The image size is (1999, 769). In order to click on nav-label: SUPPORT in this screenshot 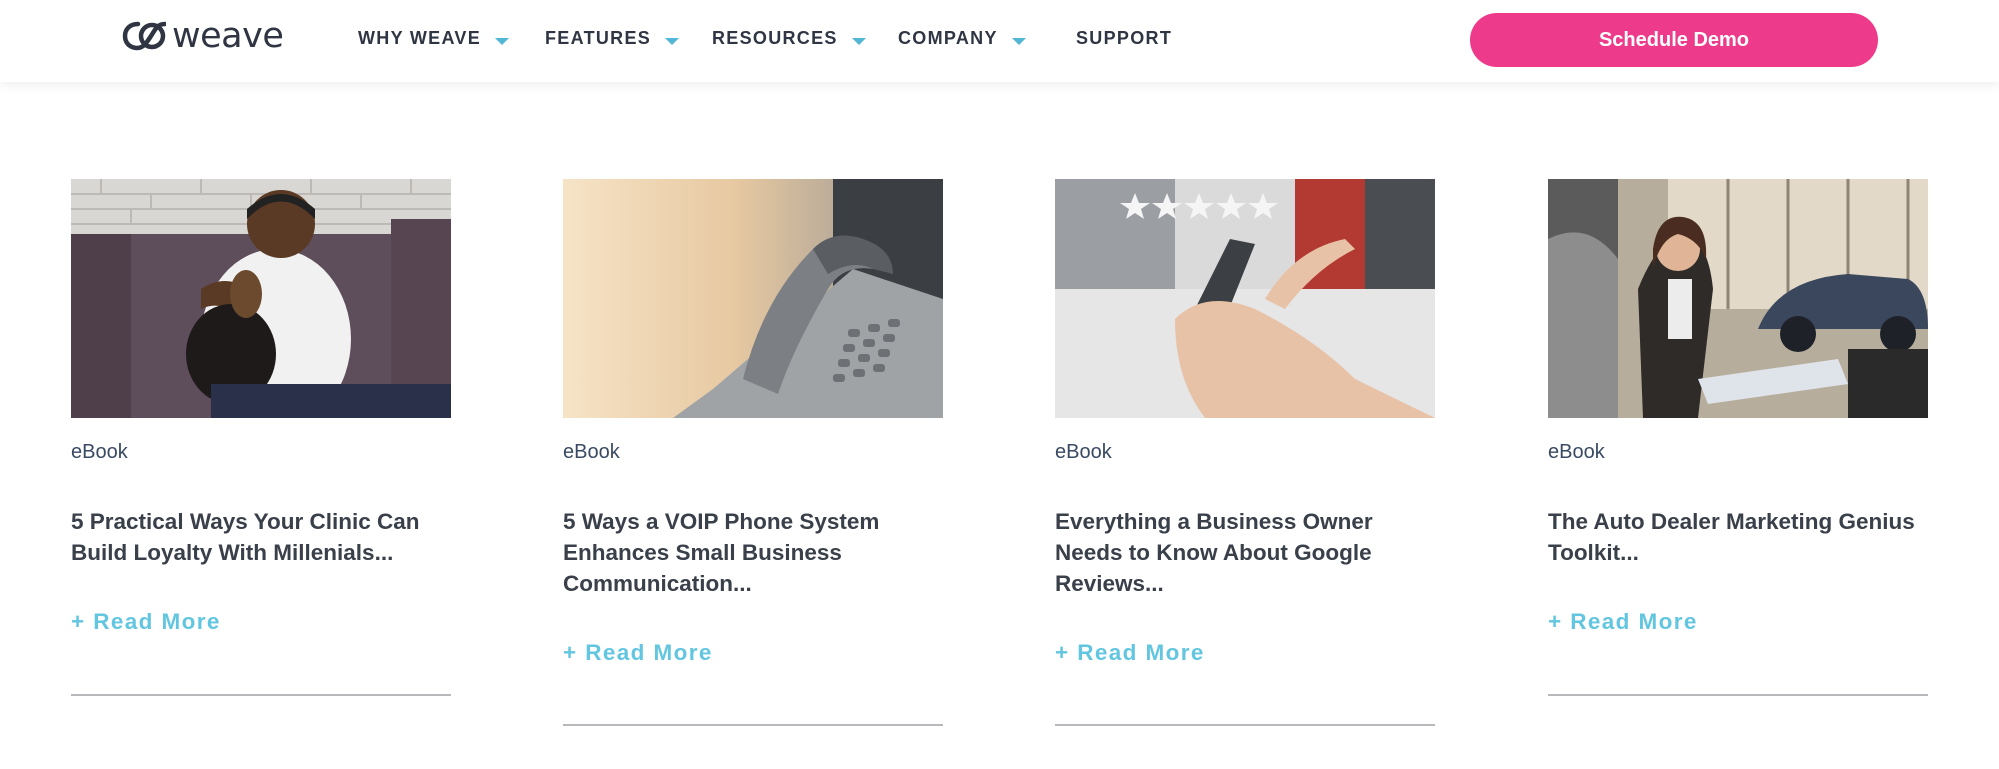, I will do `click(1124, 37)`.